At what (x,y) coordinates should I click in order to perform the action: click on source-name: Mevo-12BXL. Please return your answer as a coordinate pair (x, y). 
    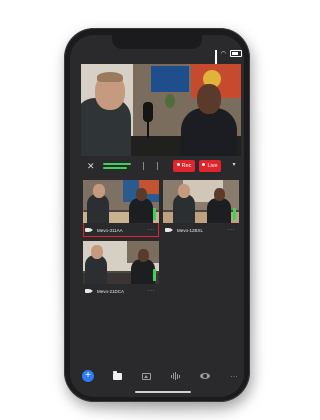
    Looking at the image, I should click on (190, 230).